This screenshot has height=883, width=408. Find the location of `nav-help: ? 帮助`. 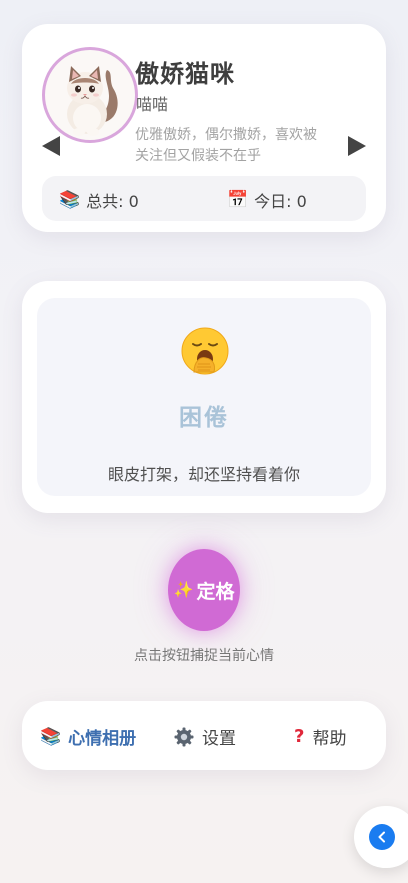

nav-help: ? 帮助 is located at coordinates (320, 736).